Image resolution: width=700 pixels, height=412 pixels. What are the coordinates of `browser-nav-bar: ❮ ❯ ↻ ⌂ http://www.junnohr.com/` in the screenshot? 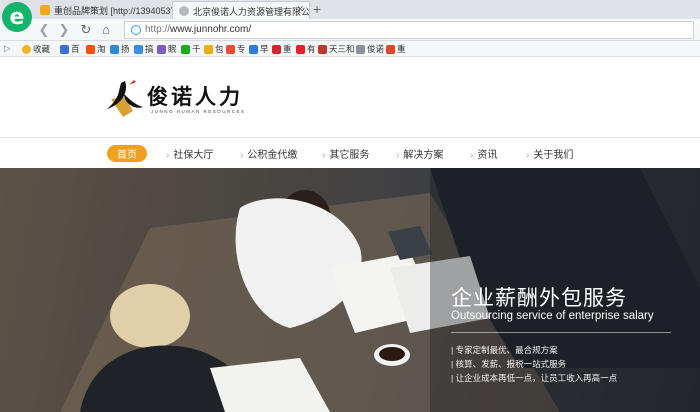 It's located at (350, 30).